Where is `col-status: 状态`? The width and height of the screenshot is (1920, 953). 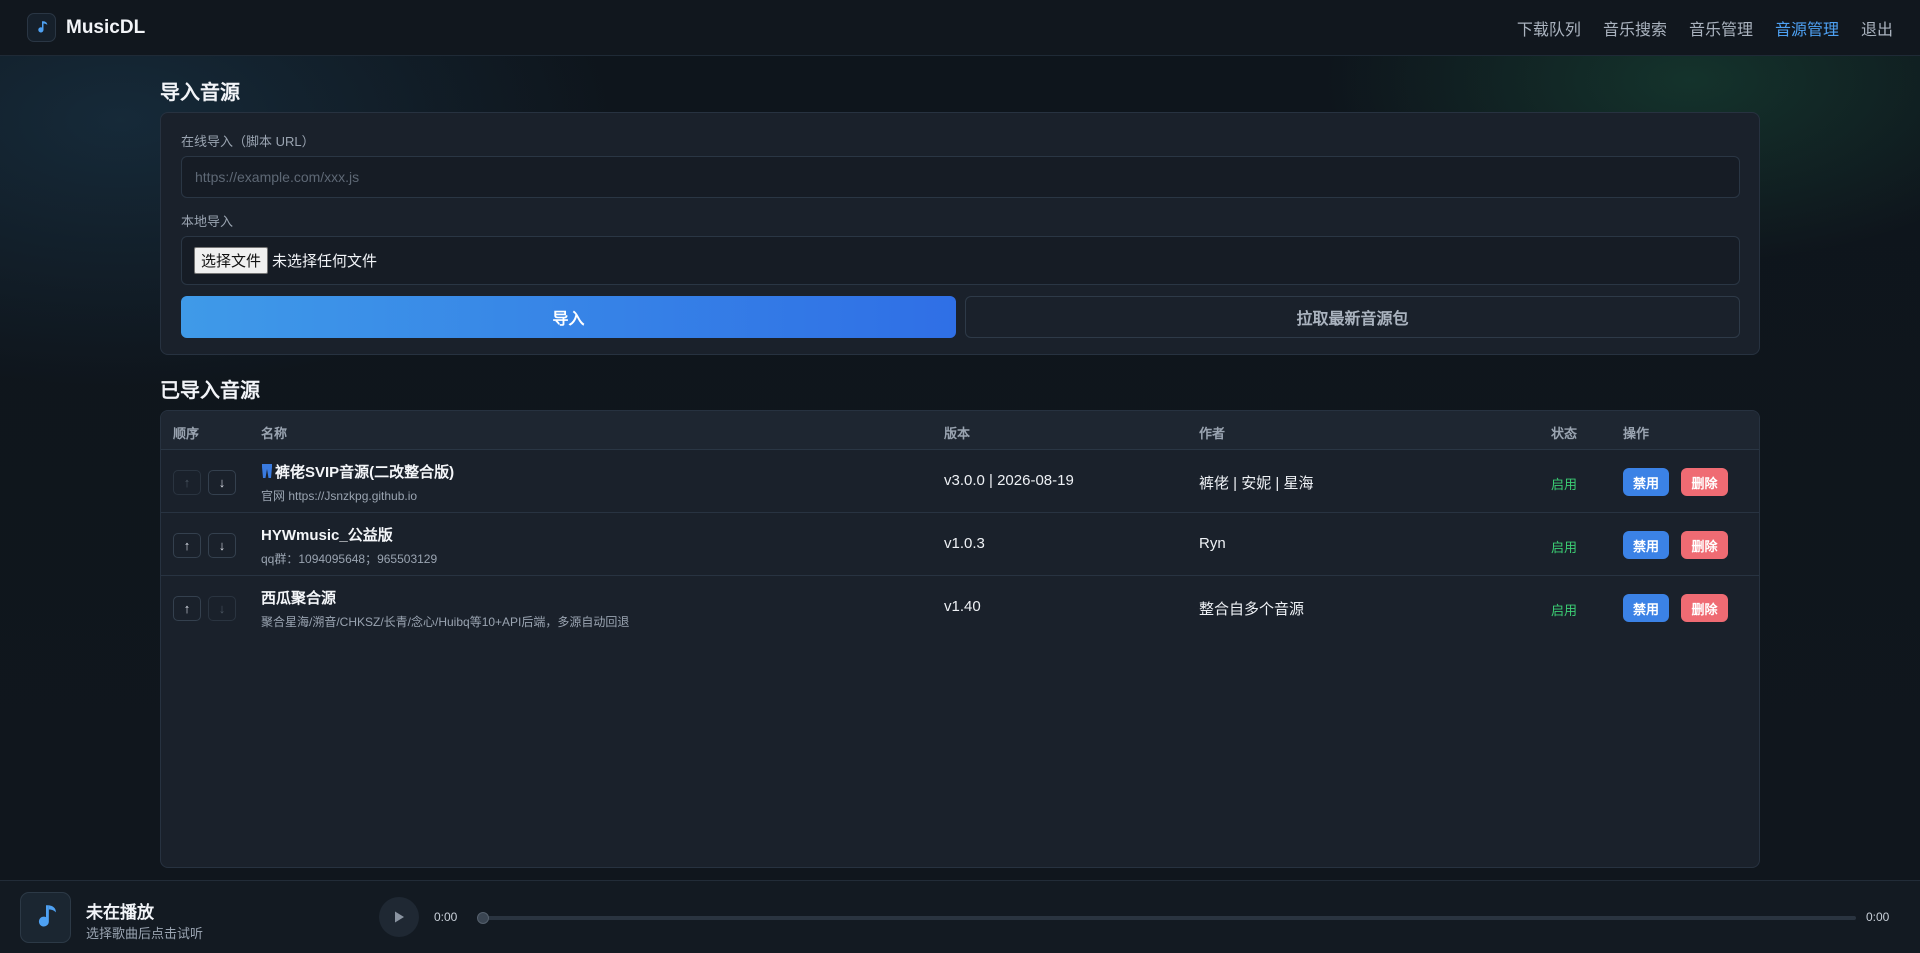 col-status: 状态 is located at coordinates (1564, 433).